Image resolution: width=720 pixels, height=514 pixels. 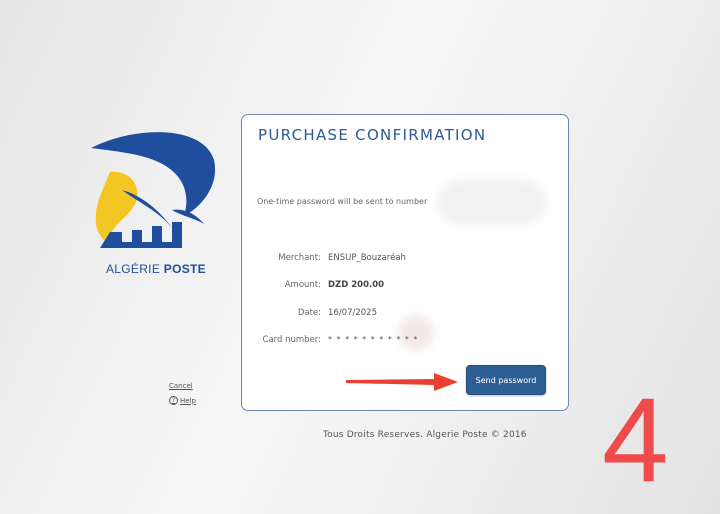 What do you see at coordinates (356, 285) in the screenshot?
I see `amount-value: DZD 200.00` at bounding box center [356, 285].